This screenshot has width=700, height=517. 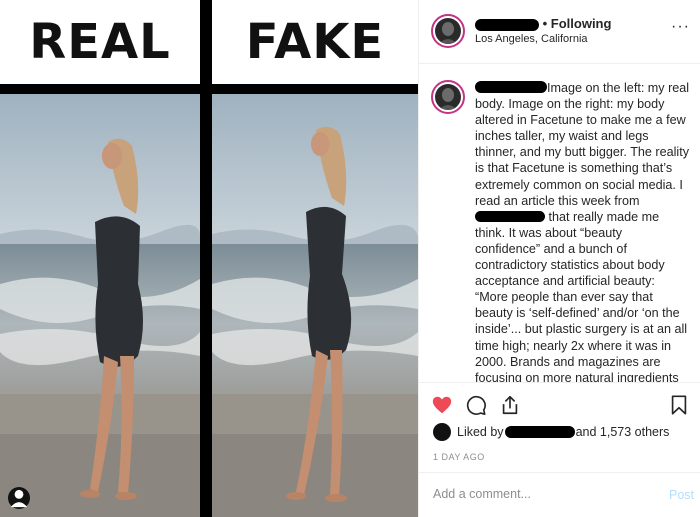 What do you see at coordinates (531, 39) in the screenshot?
I see `location-link: Los Angeles, California` at bounding box center [531, 39].